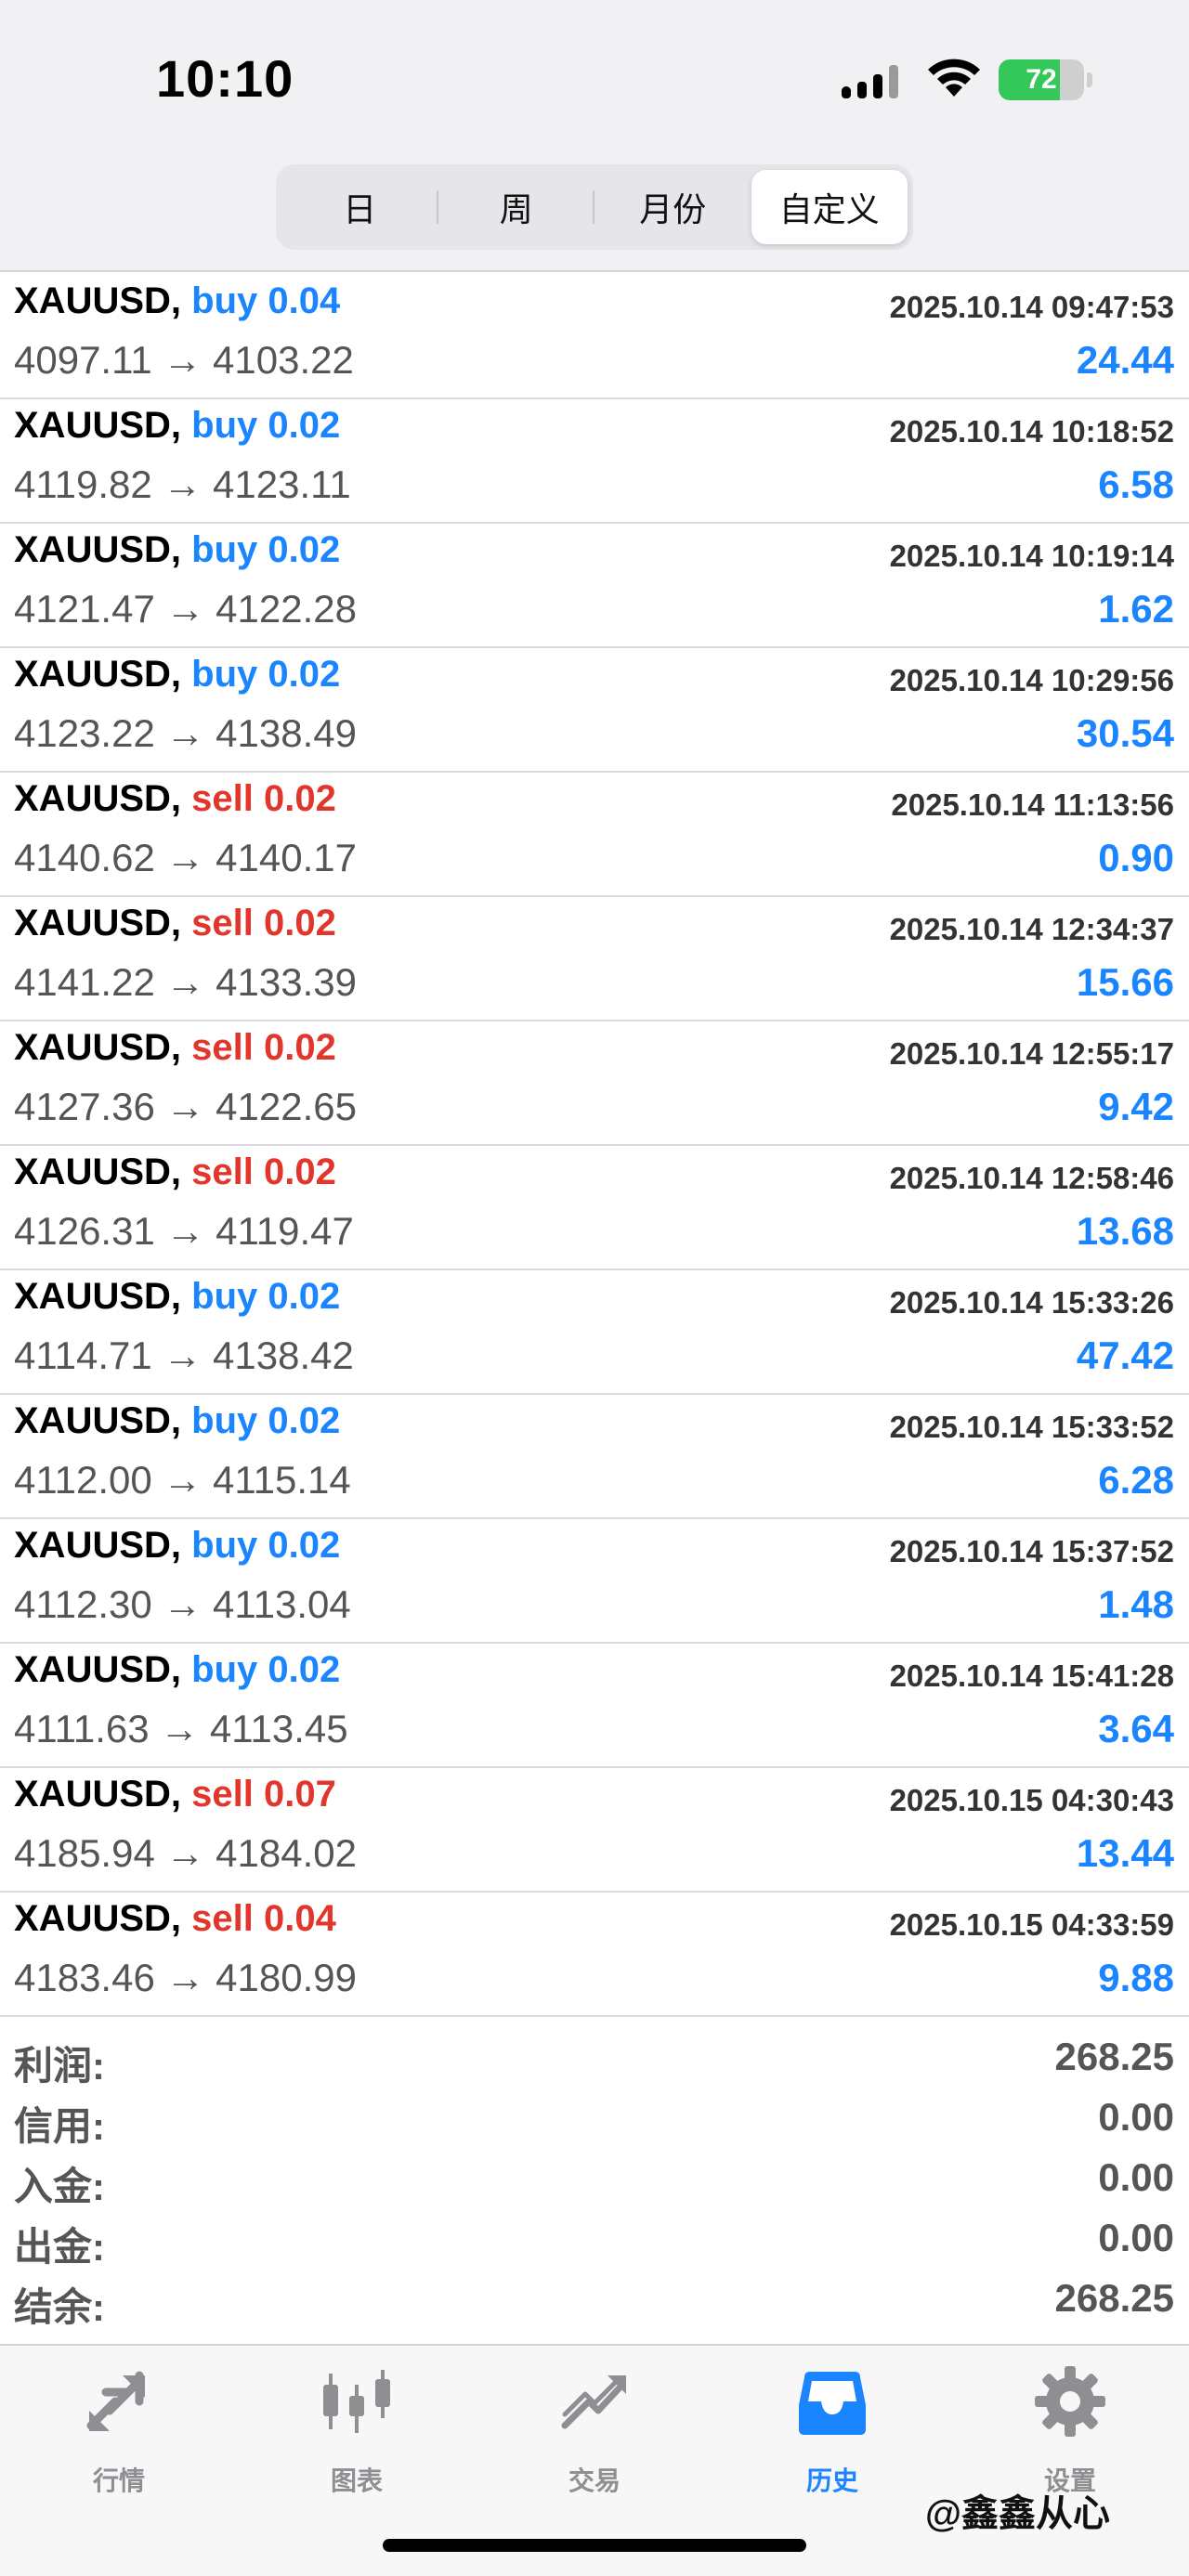 Image resolution: width=1189 pixels, height=2576 pixels. I want to click on trade-datetime: 2025.10.14 15:37:52, so click(1031, 1551).